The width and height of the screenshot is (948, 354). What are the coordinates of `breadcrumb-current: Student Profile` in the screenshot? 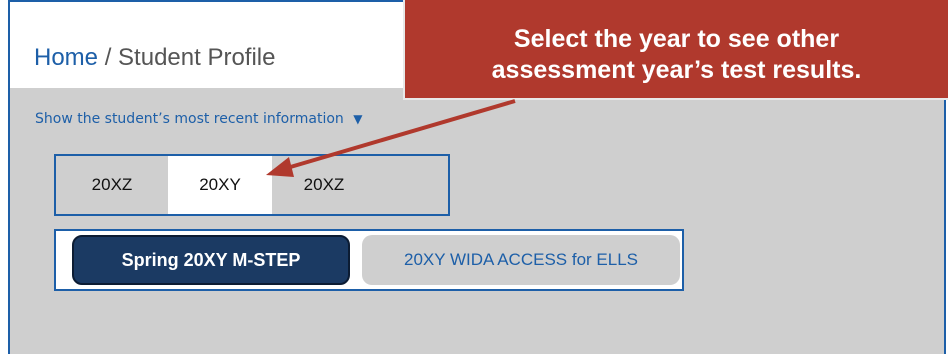 It's located at (197, 57).